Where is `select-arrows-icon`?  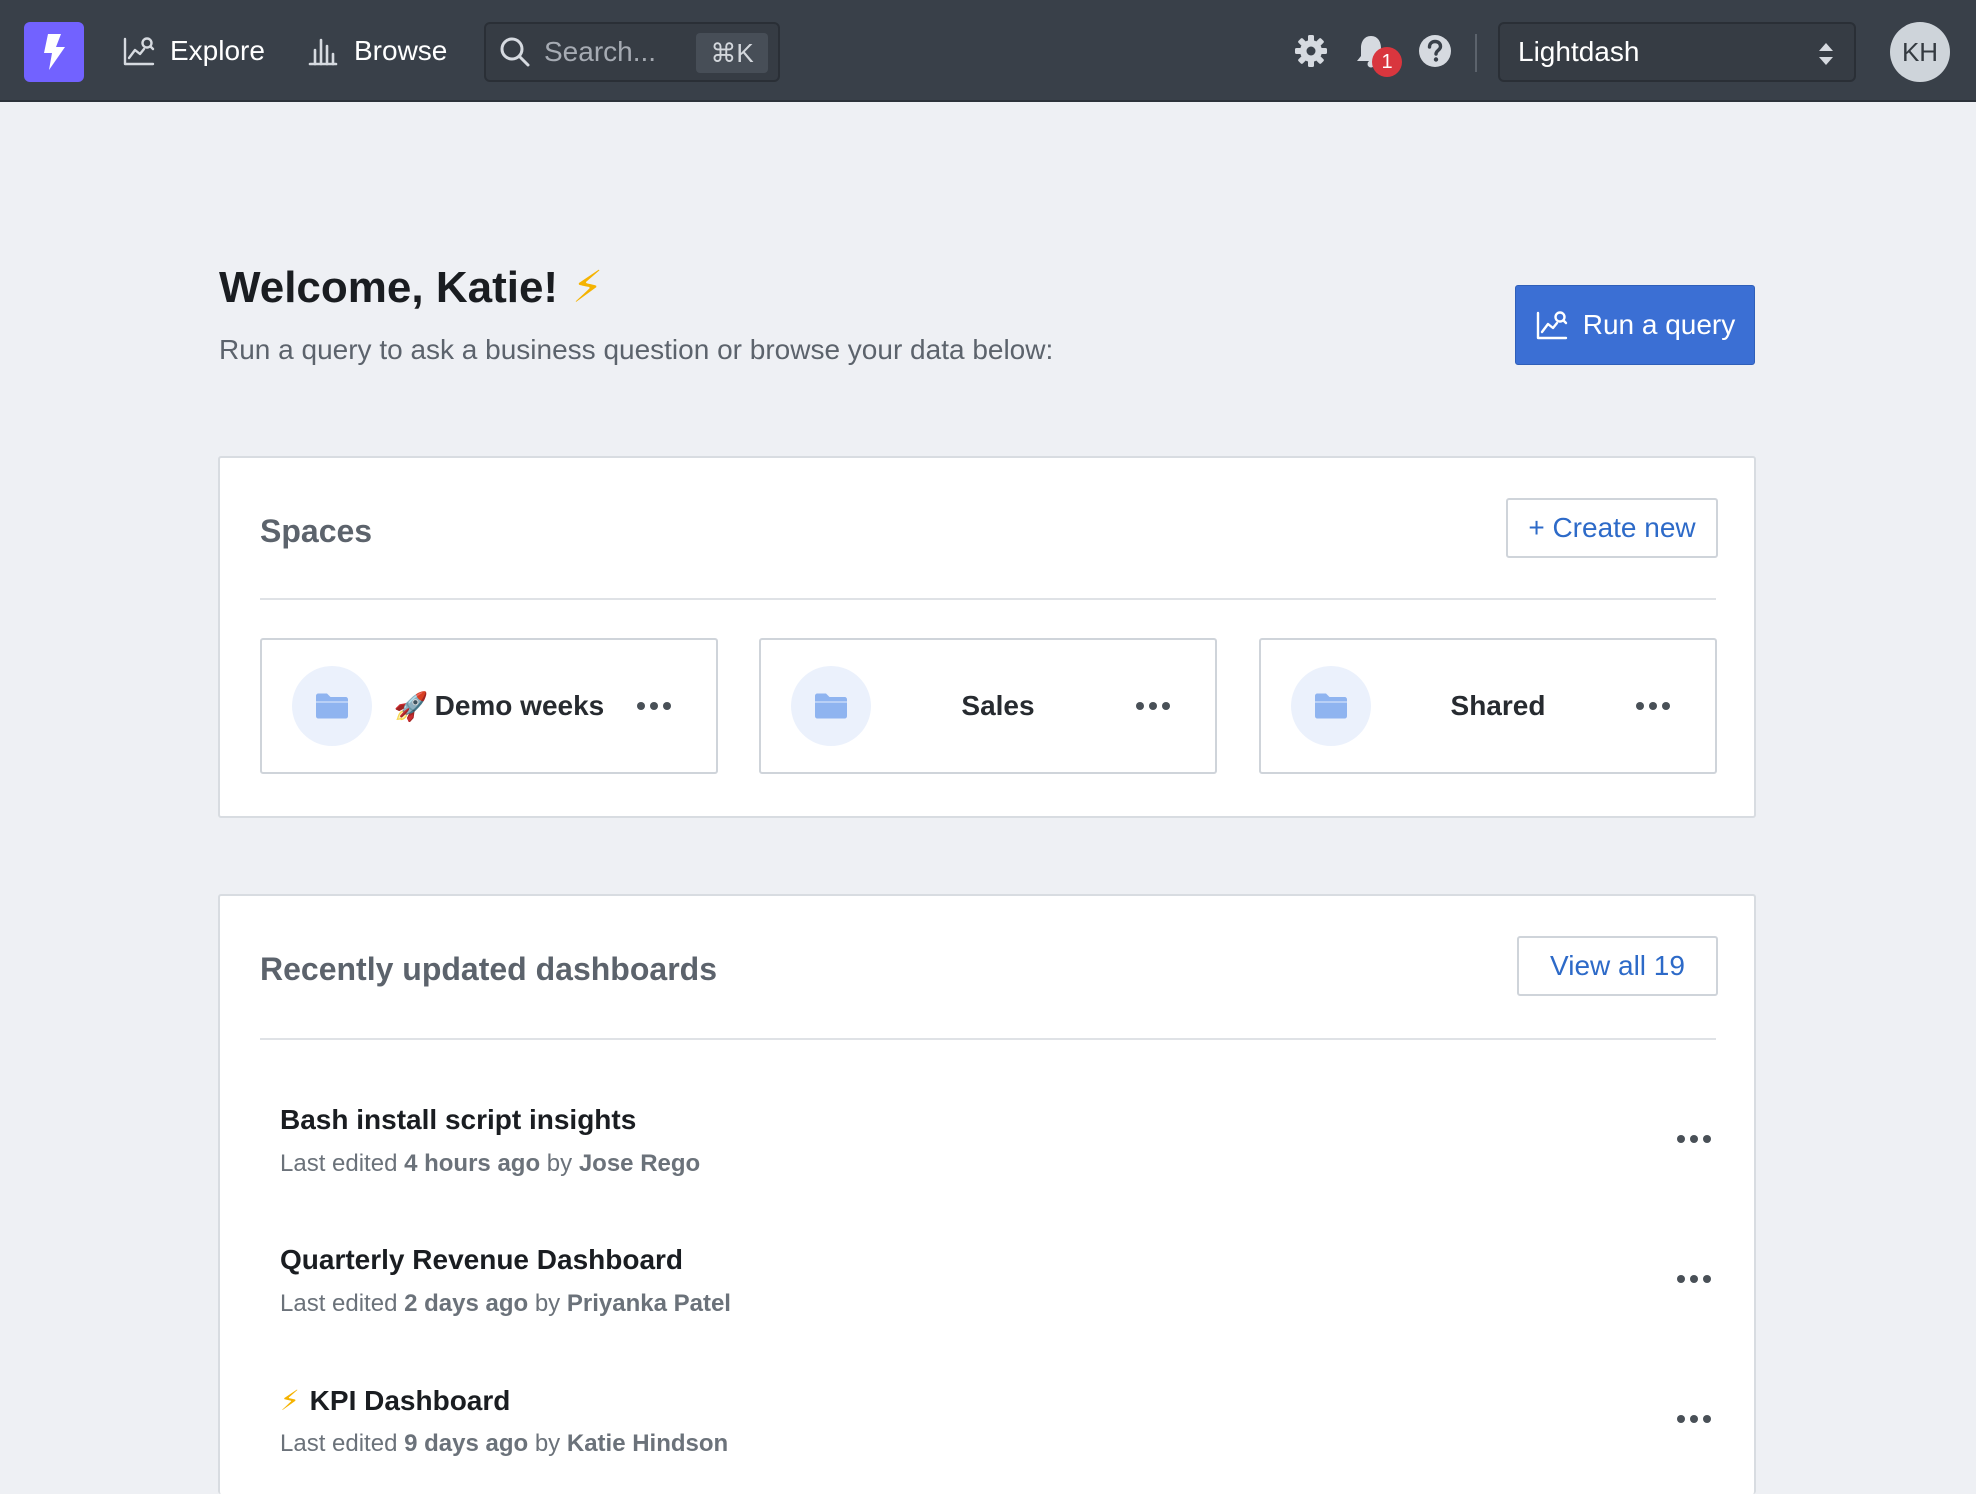 select-arrows-icon is located at coordinates (1826, 54).